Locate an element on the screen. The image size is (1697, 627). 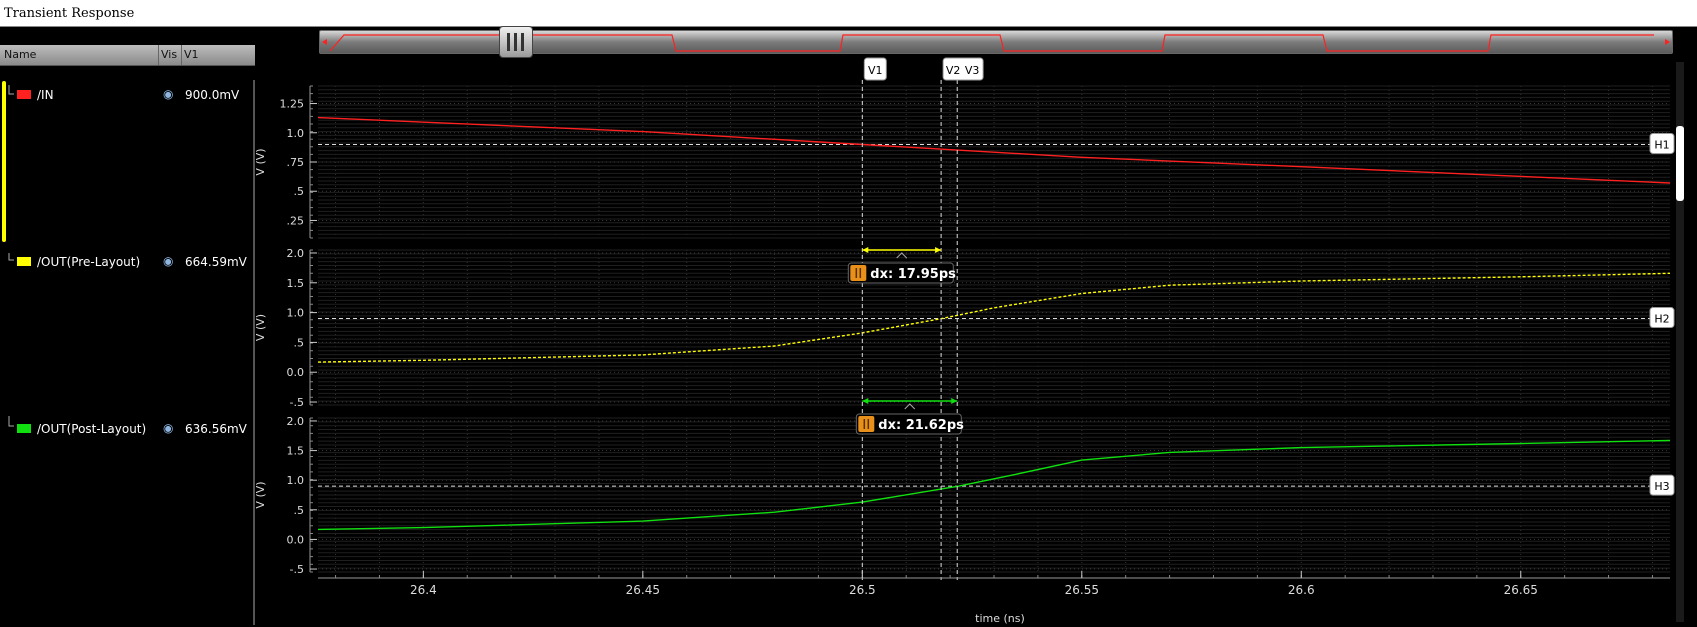
horizontal-marker-label: H1 is located at coordinates (1661, 144).